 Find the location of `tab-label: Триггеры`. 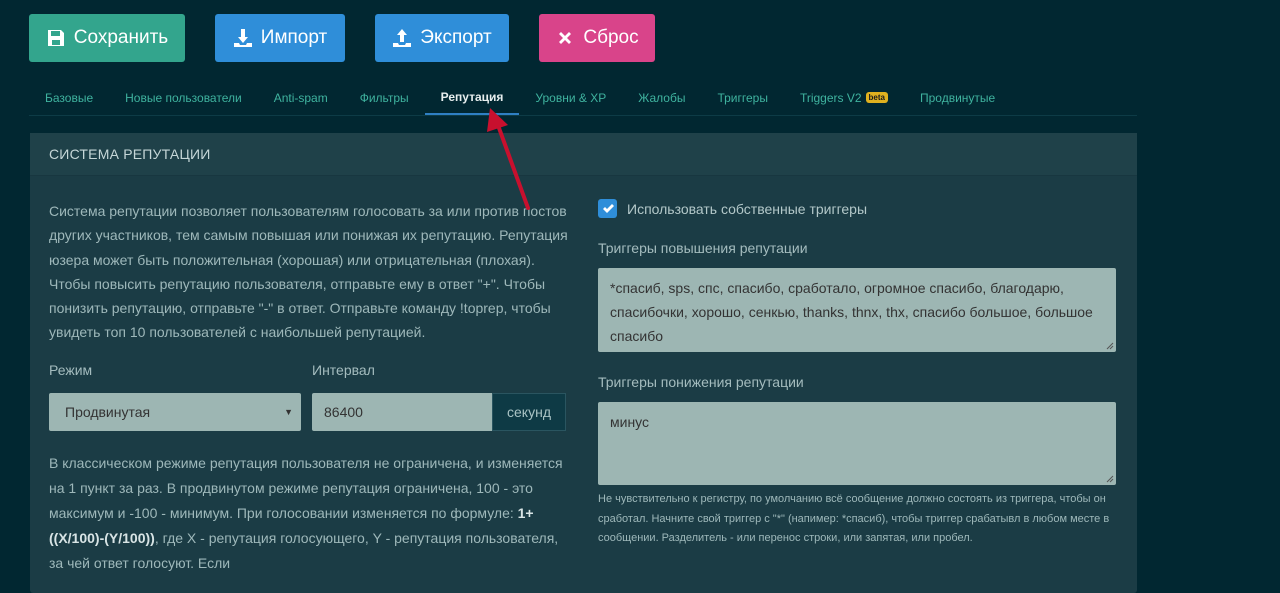

tab-label: Триггеры is located at coordinates (742, 97).